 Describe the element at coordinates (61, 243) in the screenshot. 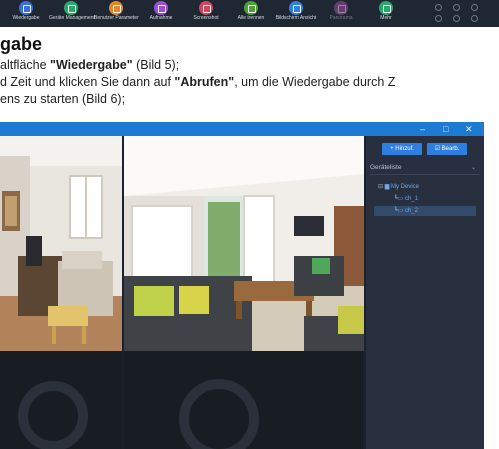

I see `camera-view-ch1` at that location.